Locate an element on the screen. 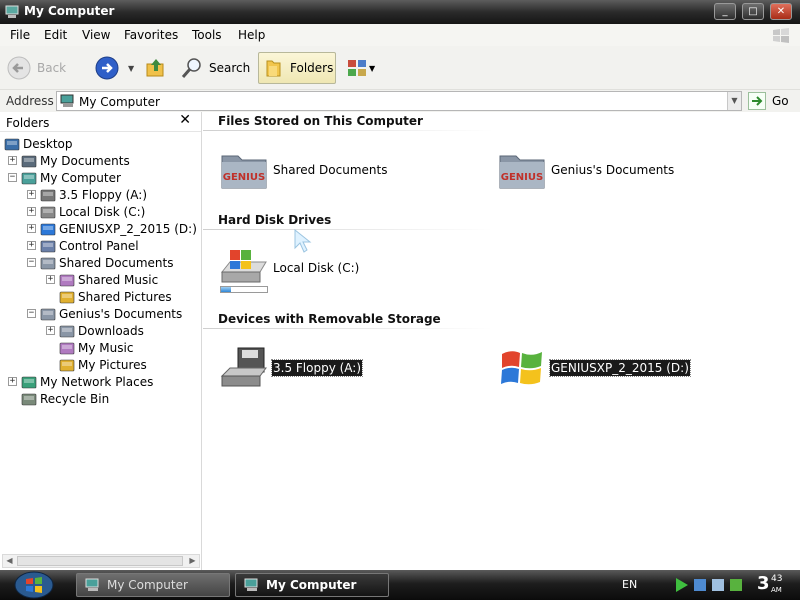  menu-view: View is located at coordinates (96, 35).